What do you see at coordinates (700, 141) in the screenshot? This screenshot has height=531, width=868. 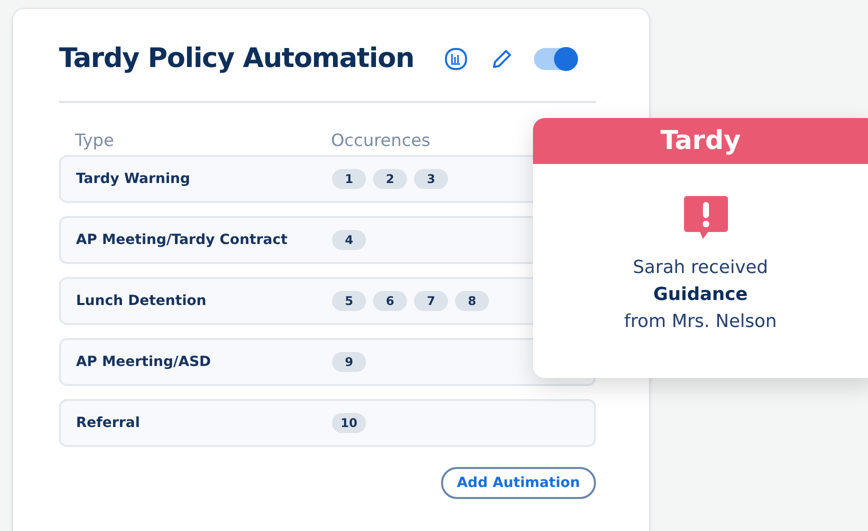 I see `notification-title: Tardy` at bounding box center [700, 141].